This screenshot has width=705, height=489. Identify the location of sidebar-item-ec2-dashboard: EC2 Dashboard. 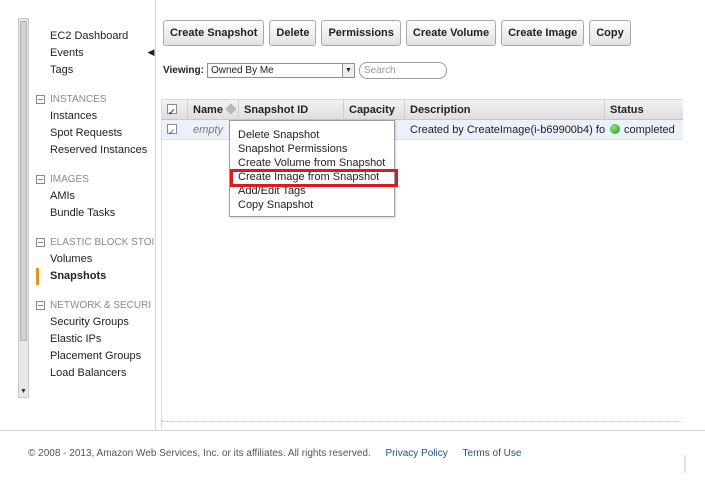
(95, 36).